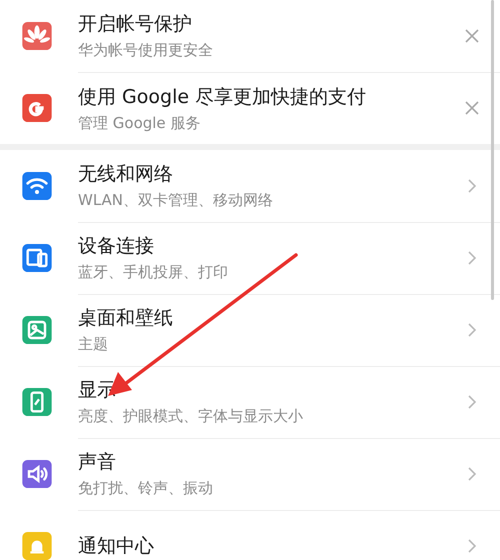 The image size is (500, 560). Describe the element at coordinates (97, 462) in the screenshot. I see `item-title: 声音` at that location.